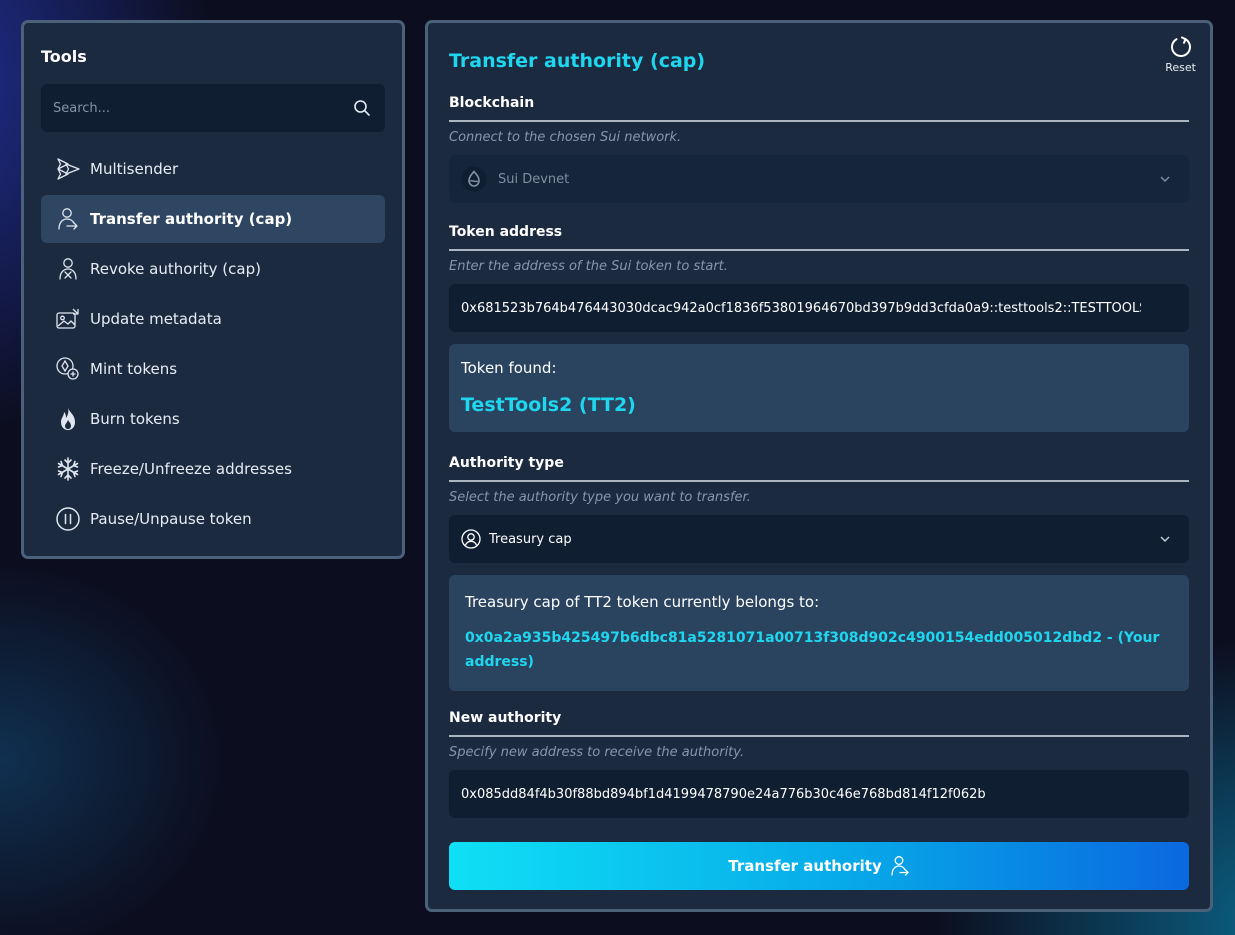 The width and height of the screenshot is (1235, 935). I want to click on search-icon, so click(362, 108).